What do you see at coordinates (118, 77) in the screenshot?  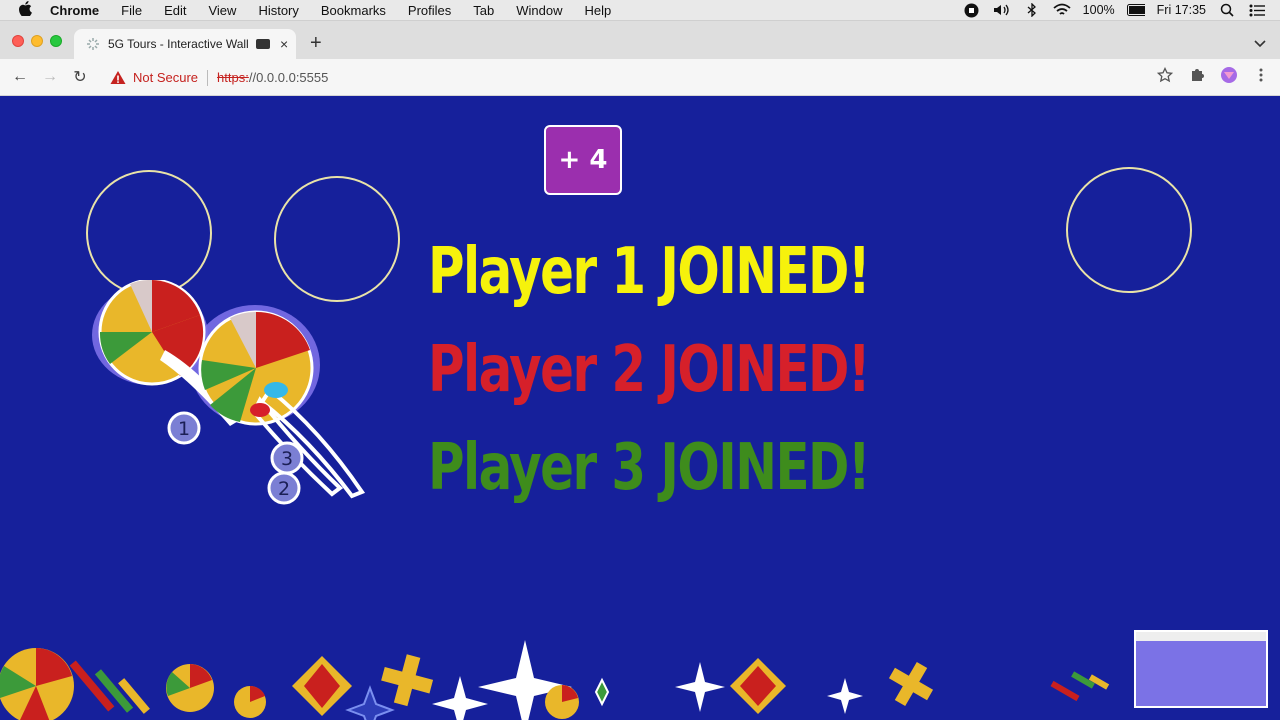 I see `warning-icon` at bounding box center [118, 77].